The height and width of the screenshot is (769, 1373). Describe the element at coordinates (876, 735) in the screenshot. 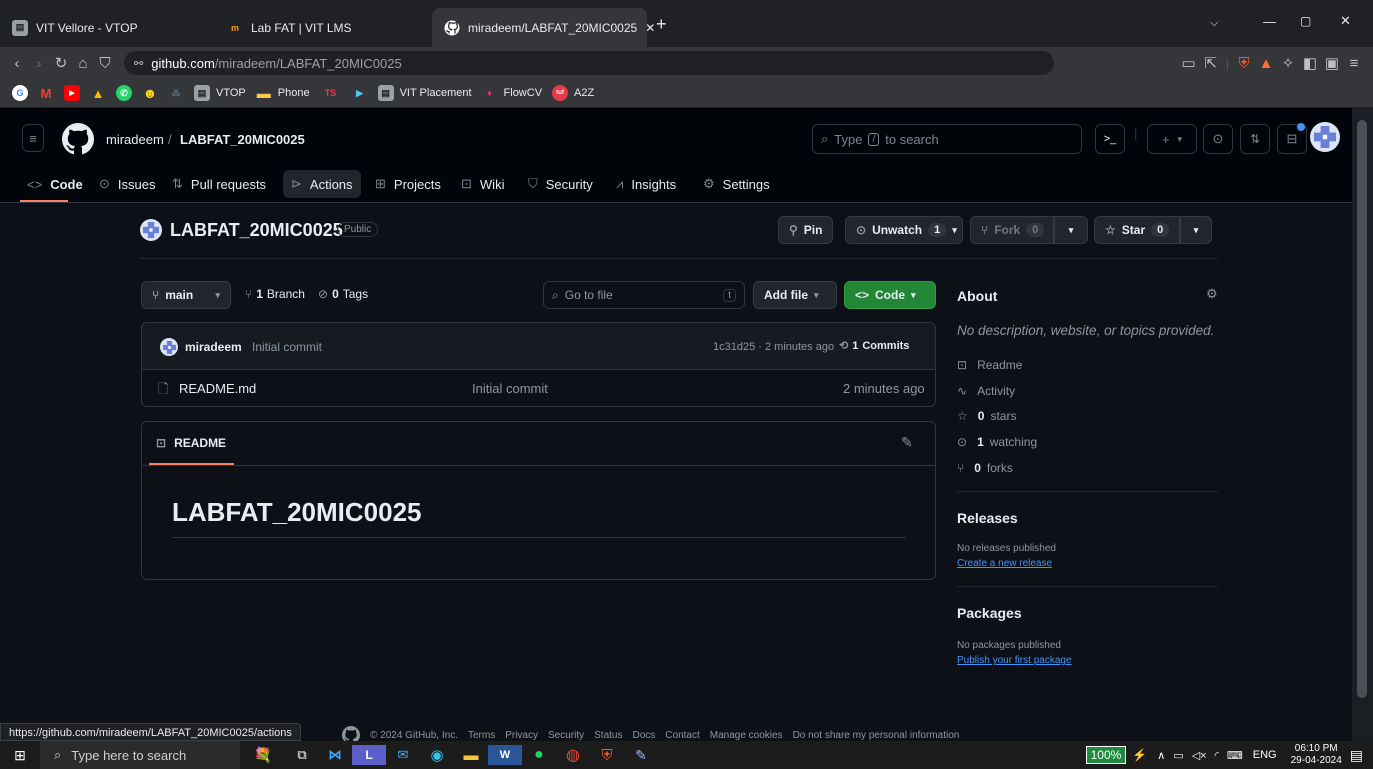

I see `footer-do-not-share-link: Do not share my personal information` at that location.